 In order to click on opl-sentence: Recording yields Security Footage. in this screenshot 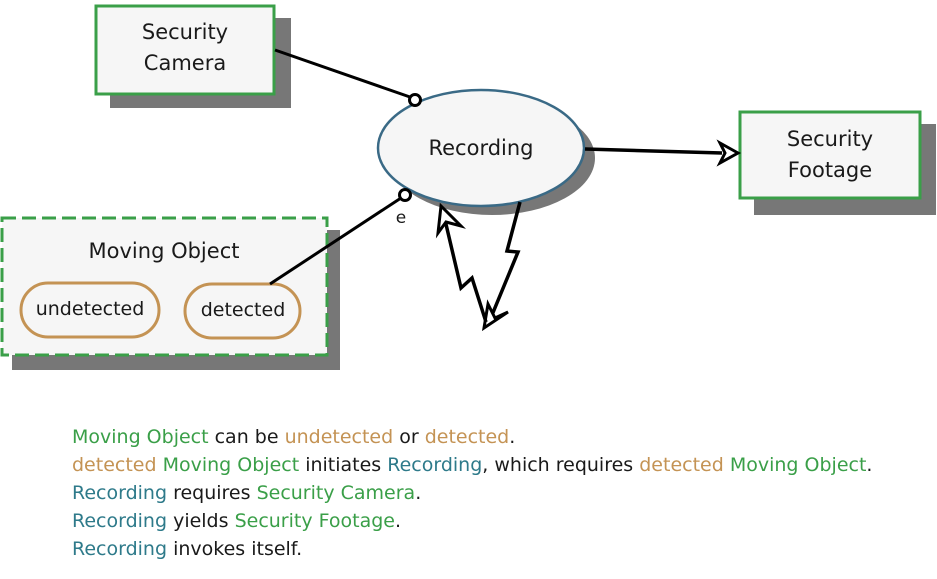, I will do `click(472, 521)`.